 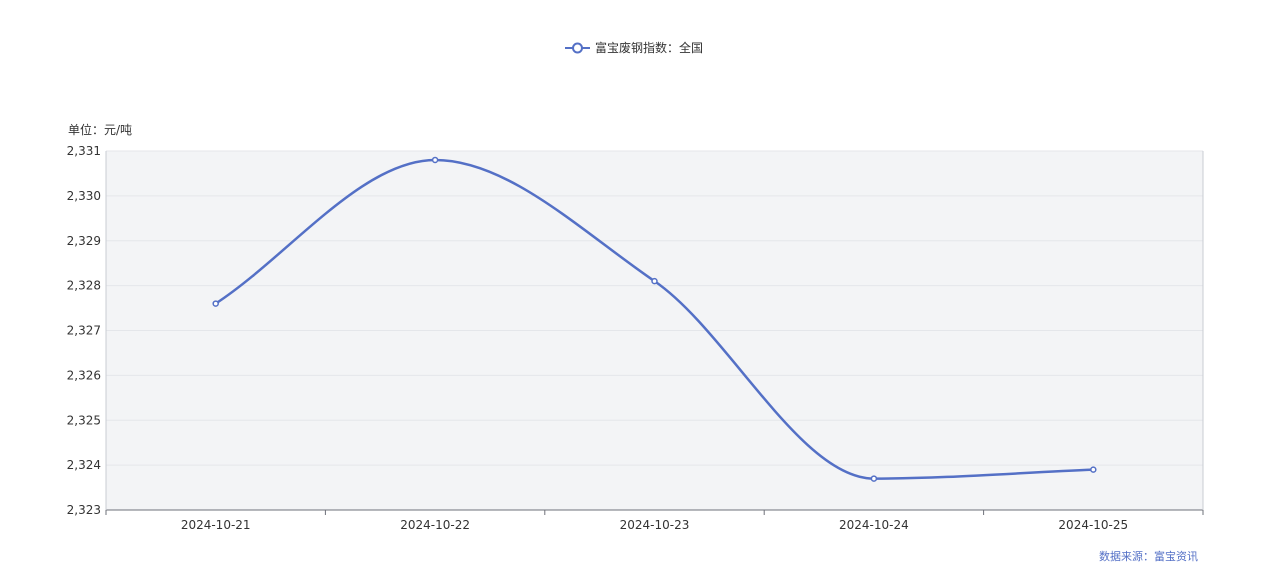 What do you see at coordinates (84, 196) in the screenshot?
I see `y-tick-label: 2,330` at bounding box center [84, 196].